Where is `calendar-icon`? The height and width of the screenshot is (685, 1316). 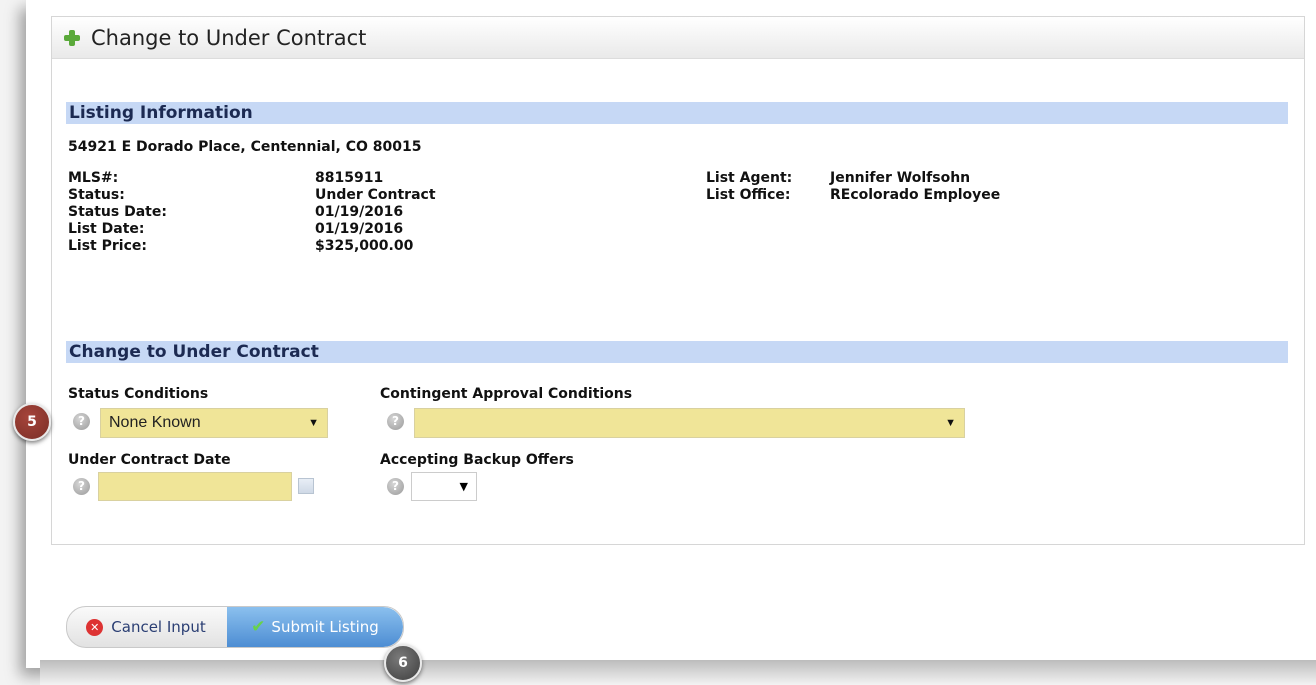 calendar-icon is located at coordinates (306, 486).